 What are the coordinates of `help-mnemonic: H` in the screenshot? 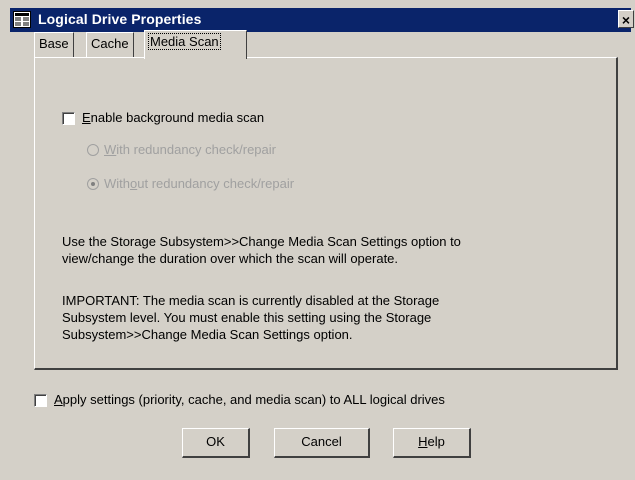 It's located at (423, 441).